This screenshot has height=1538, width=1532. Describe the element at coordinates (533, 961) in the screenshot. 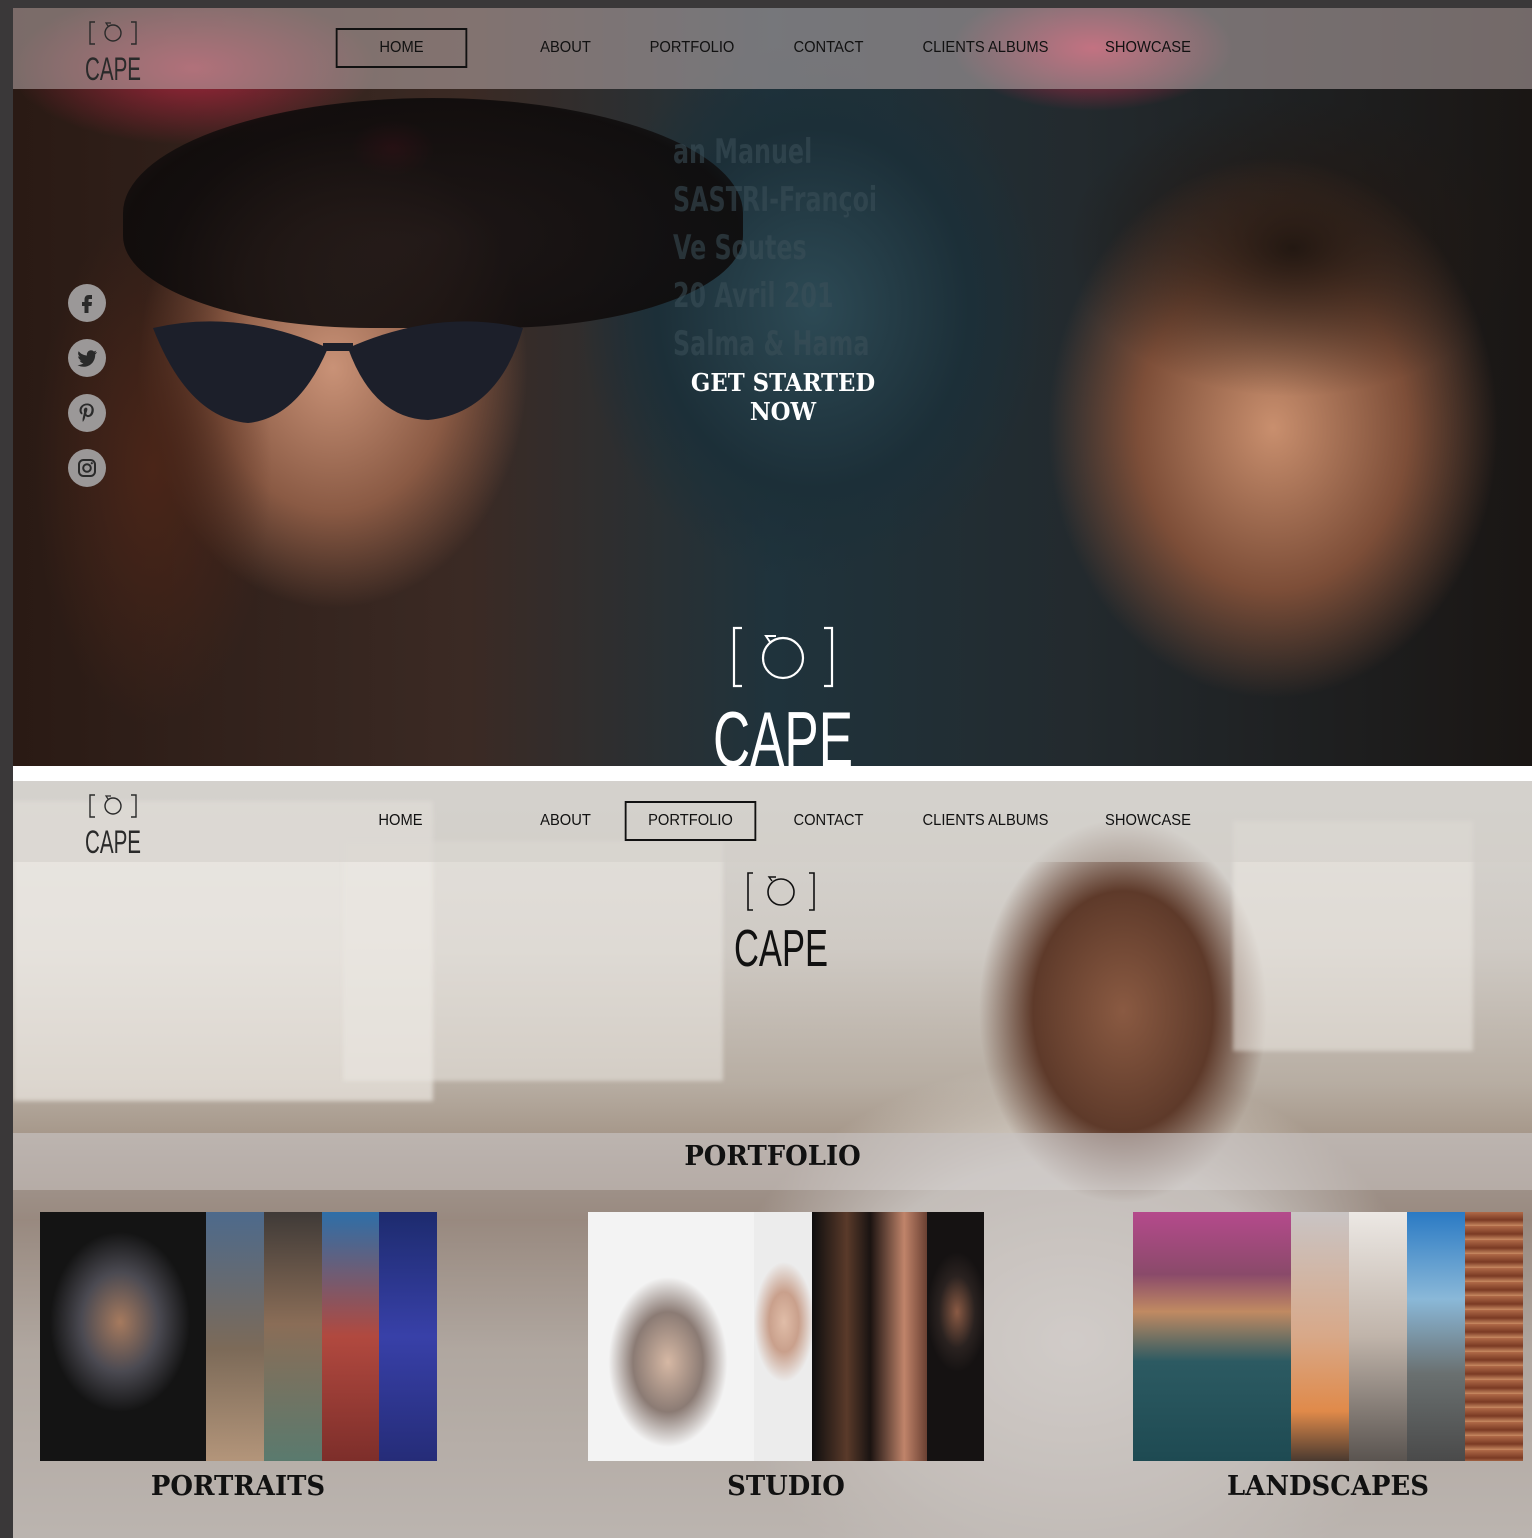

I see `background-building` at that location.